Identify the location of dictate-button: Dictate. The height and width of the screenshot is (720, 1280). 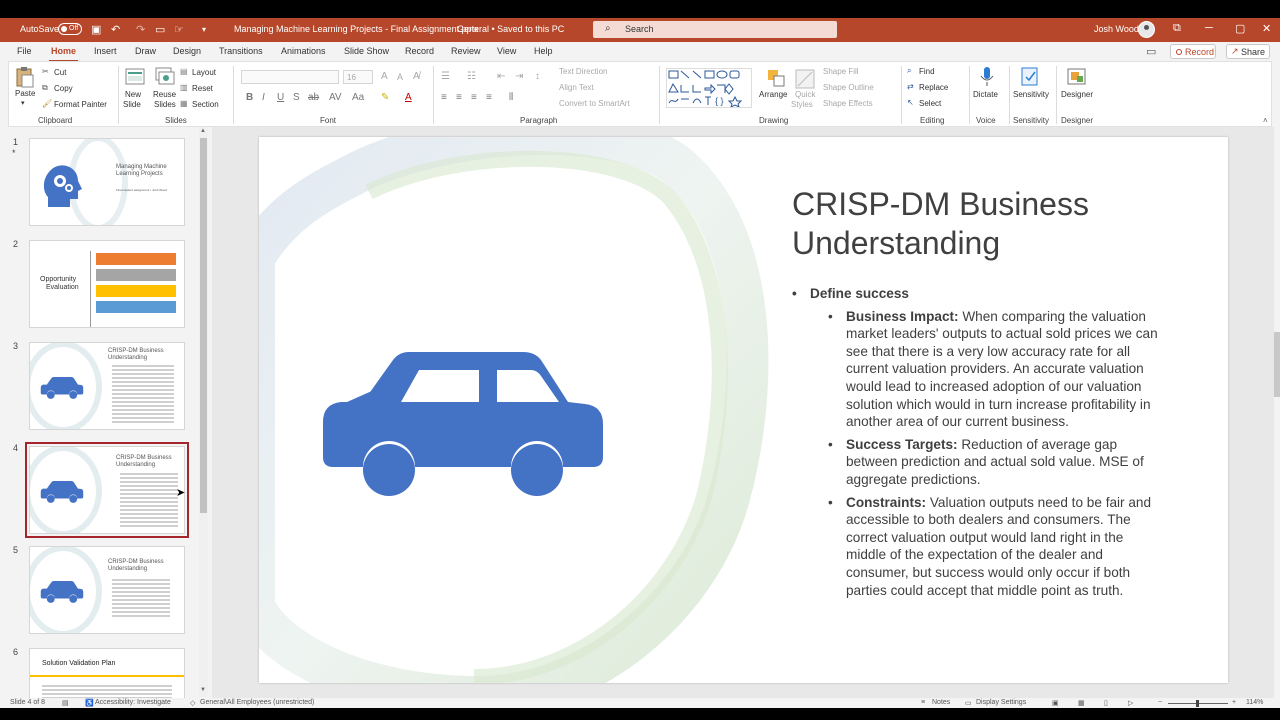
(985, 94).